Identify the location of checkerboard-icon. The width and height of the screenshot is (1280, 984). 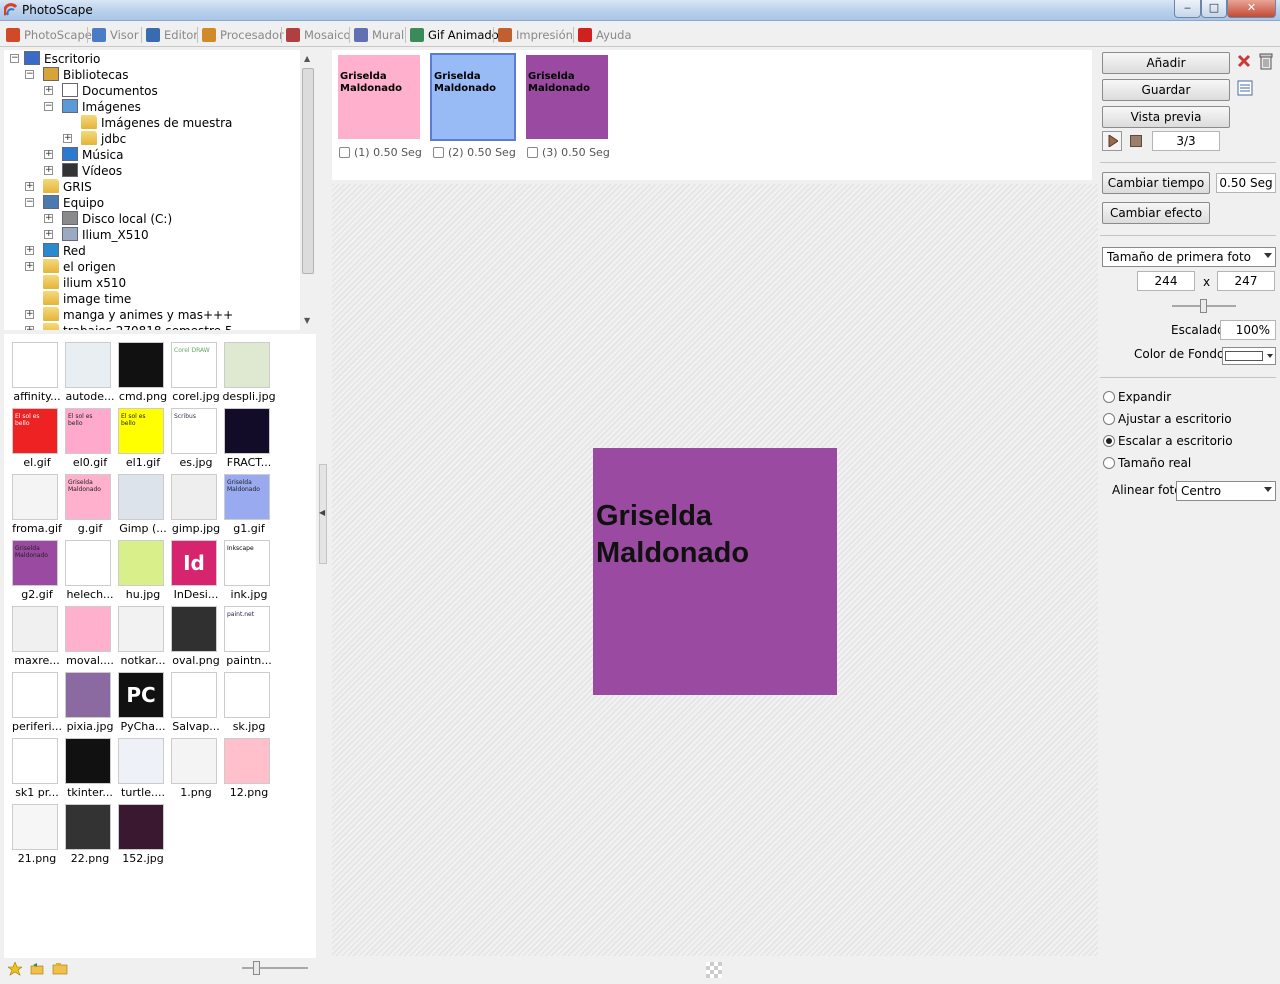
(714, 970).